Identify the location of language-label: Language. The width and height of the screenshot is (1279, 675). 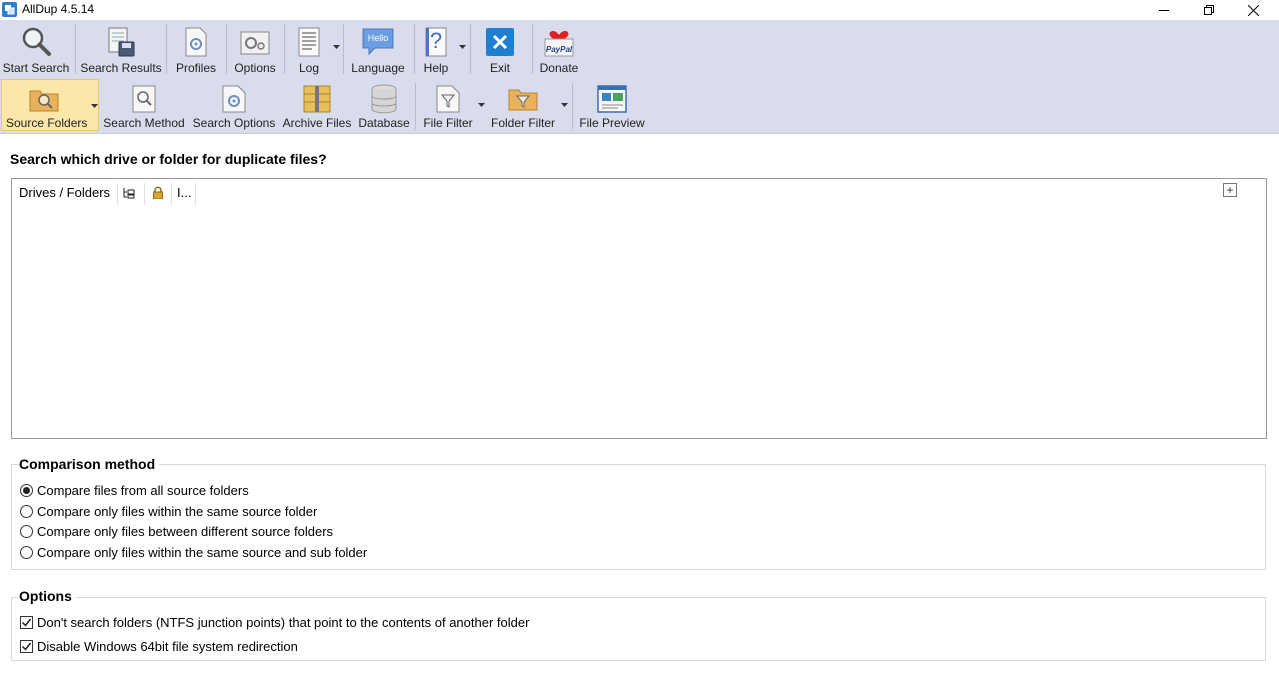
(378, 68).